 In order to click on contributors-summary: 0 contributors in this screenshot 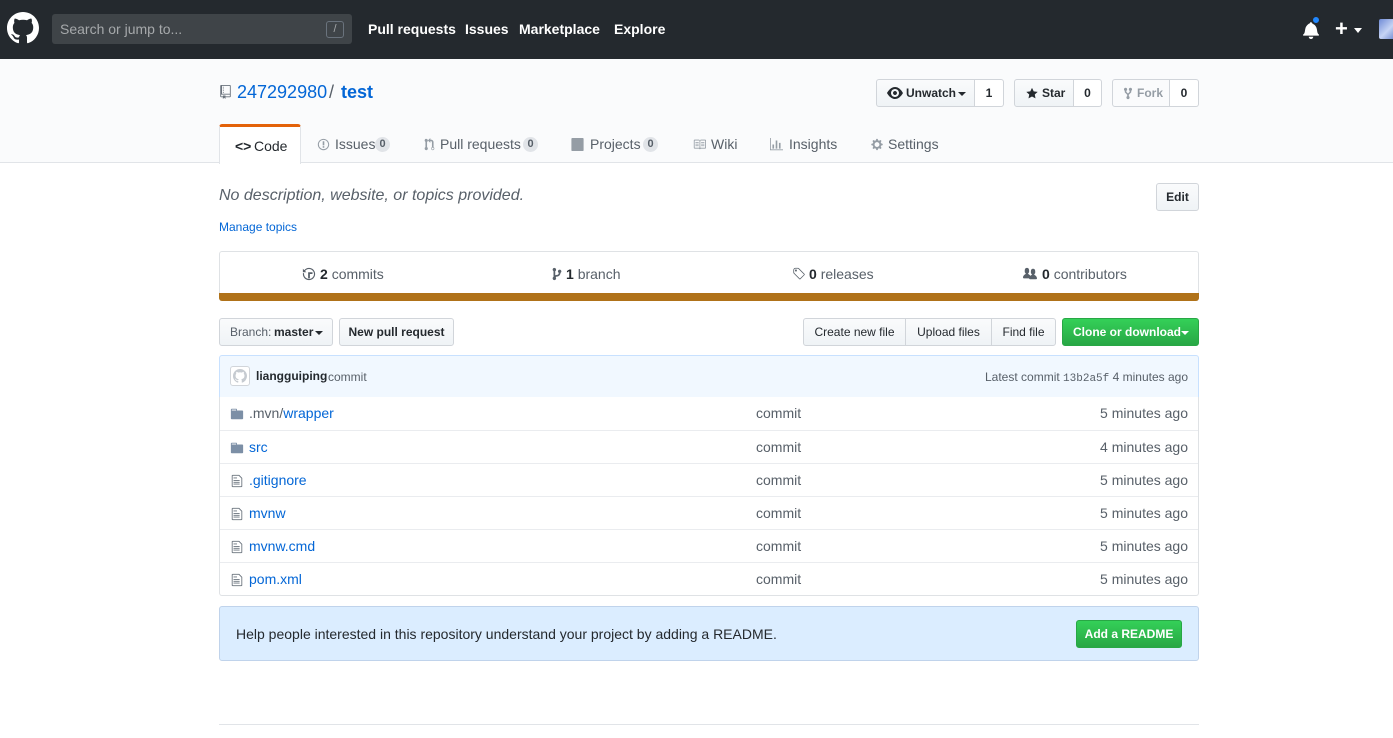, I will do `click(1084, 274)`.